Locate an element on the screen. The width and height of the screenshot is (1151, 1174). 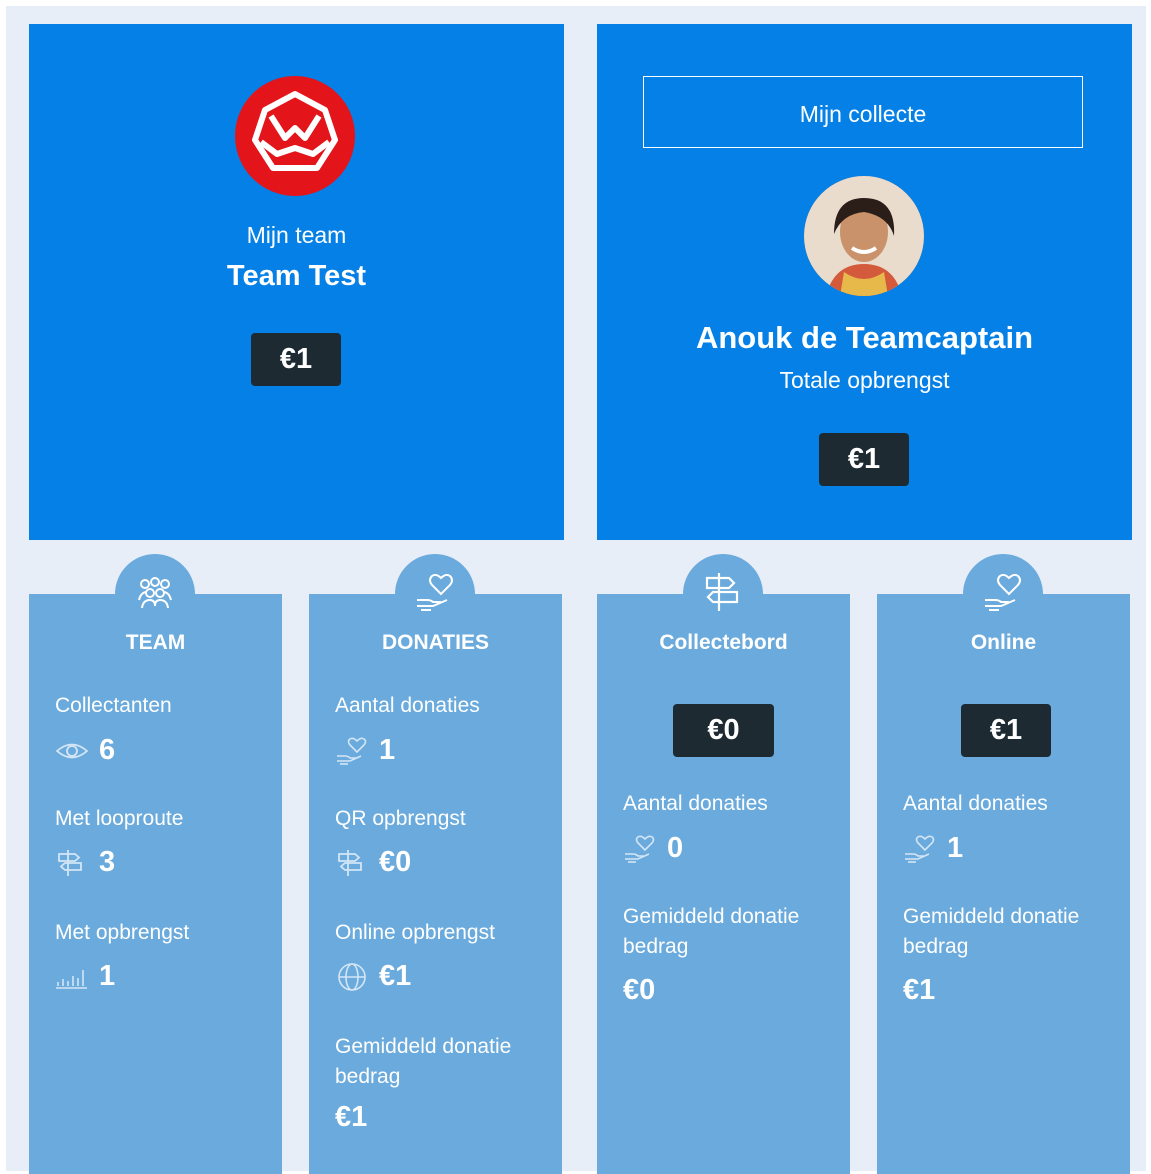
stat-row: 6 is located at coordinates (85, 750).